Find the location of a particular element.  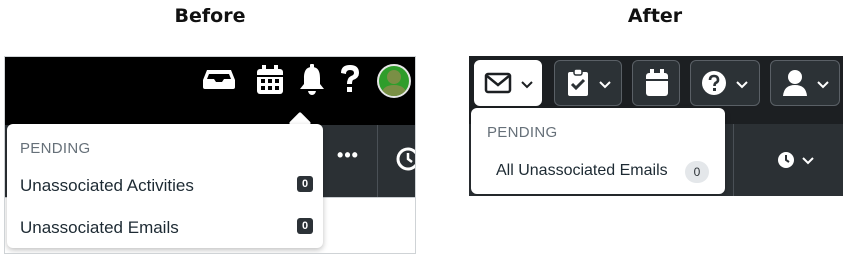

help-menu-button is located at coordinates (725, 83).